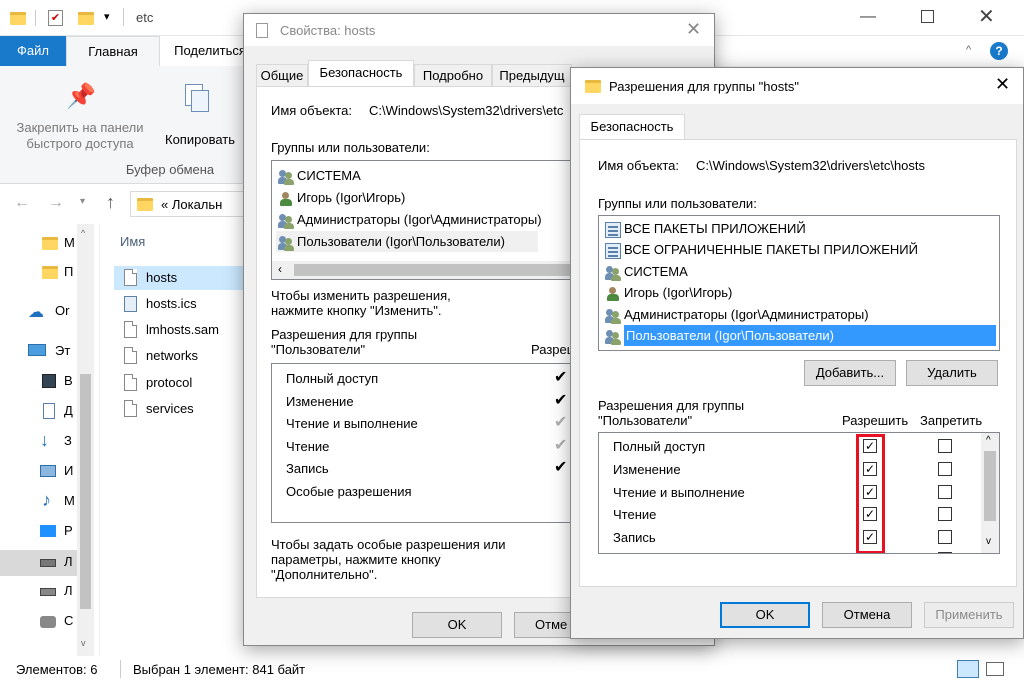 The width and height of the screenshot is (1024, 683). I want to click on file-row: services, so click(182, 409).